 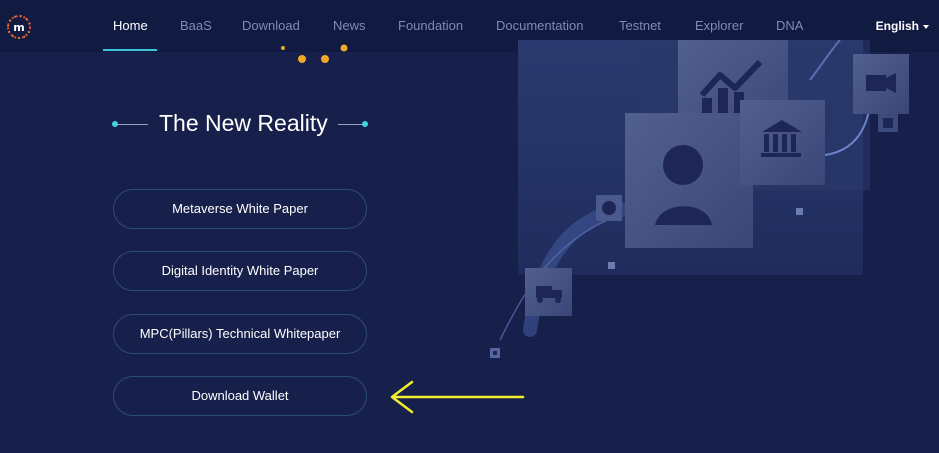 I want to click on decor-dot-right, so click(x=365, y=124).